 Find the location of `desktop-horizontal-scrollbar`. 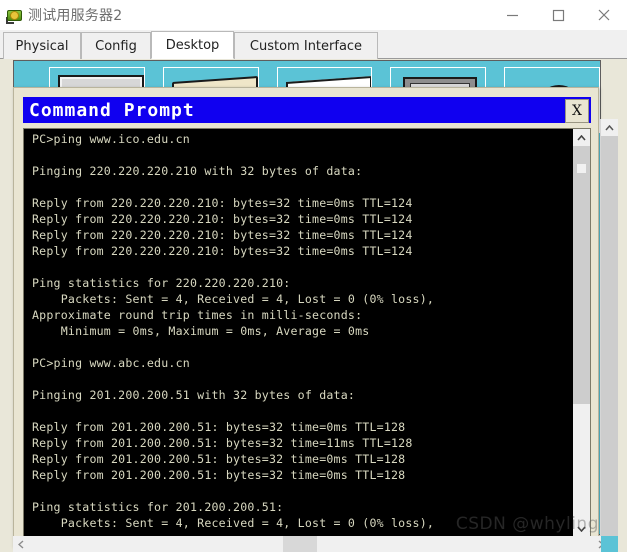

desktop-horizontal-scrollbar is located at coordinates (311, 544).